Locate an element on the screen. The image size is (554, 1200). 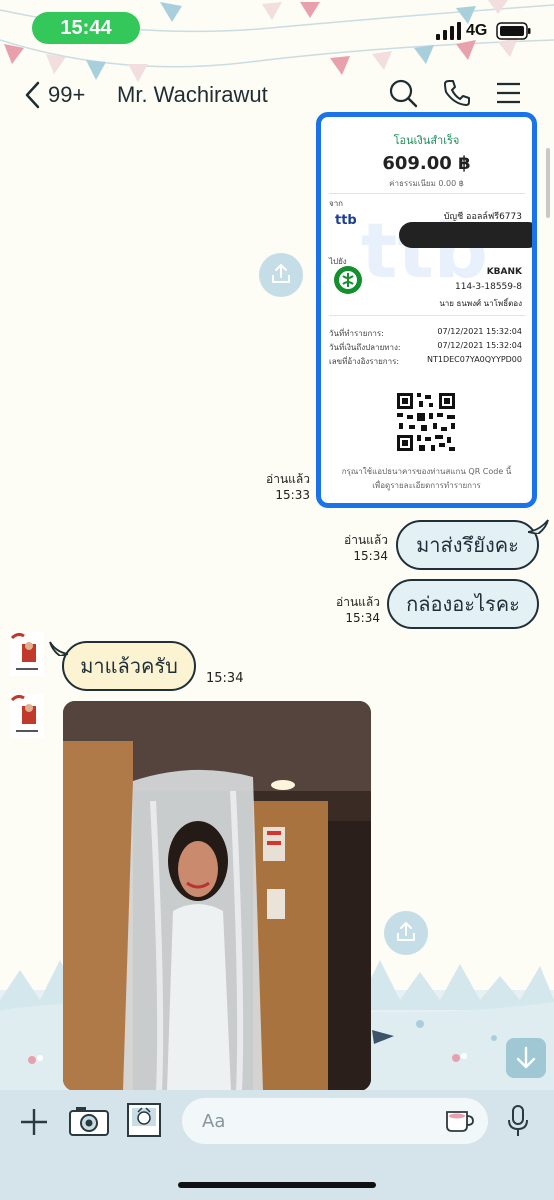
back-chevron-icon is located at coordinates (33, 95).